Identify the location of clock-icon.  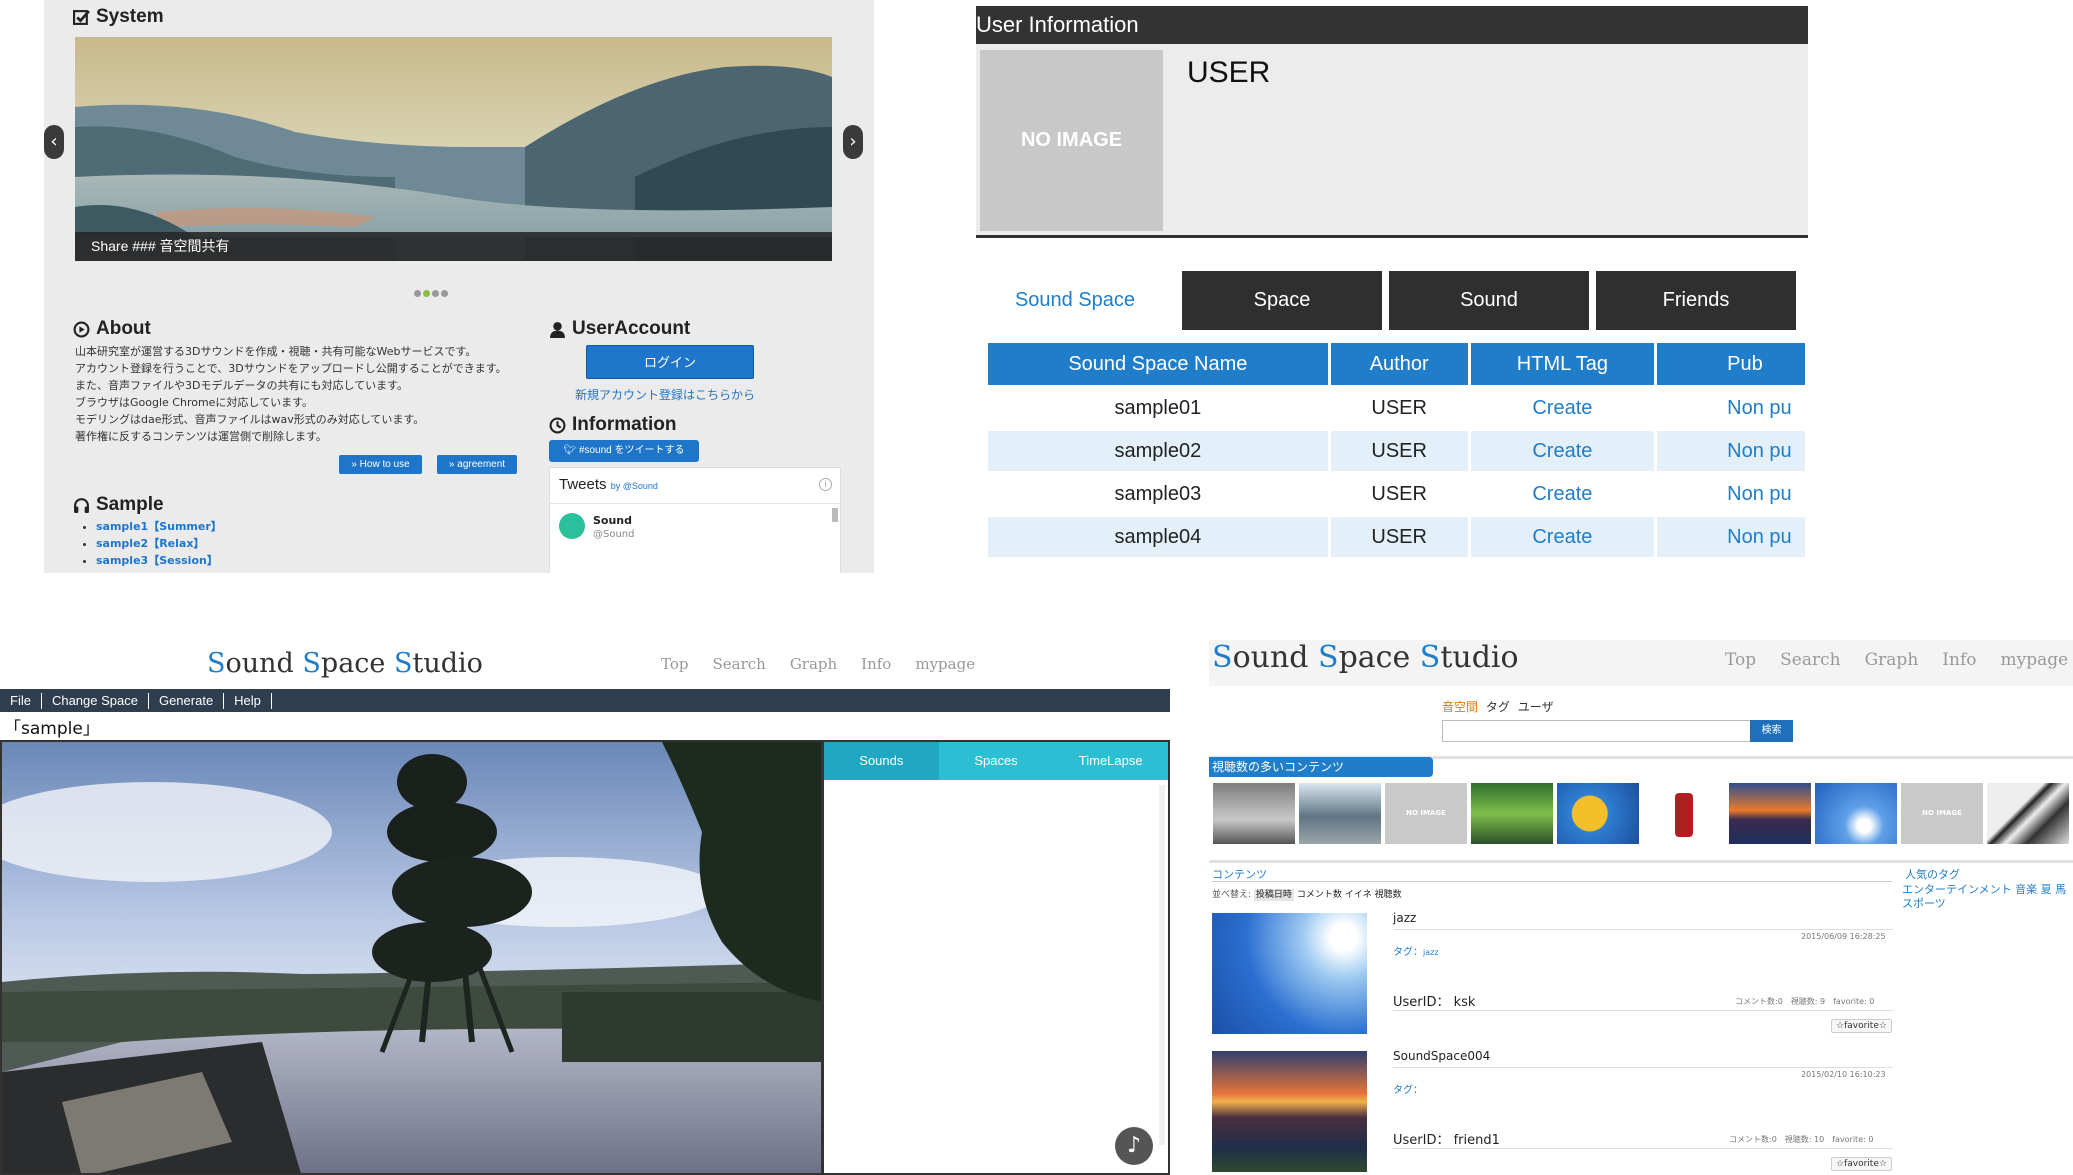
(557, 425).